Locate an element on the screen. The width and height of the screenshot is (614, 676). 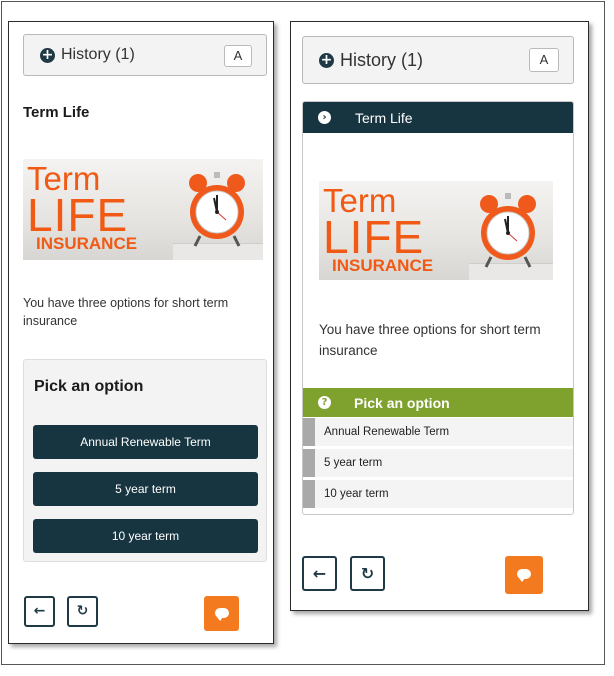
option-item-10-year: 10 year term is located at coordinates (438, 494).